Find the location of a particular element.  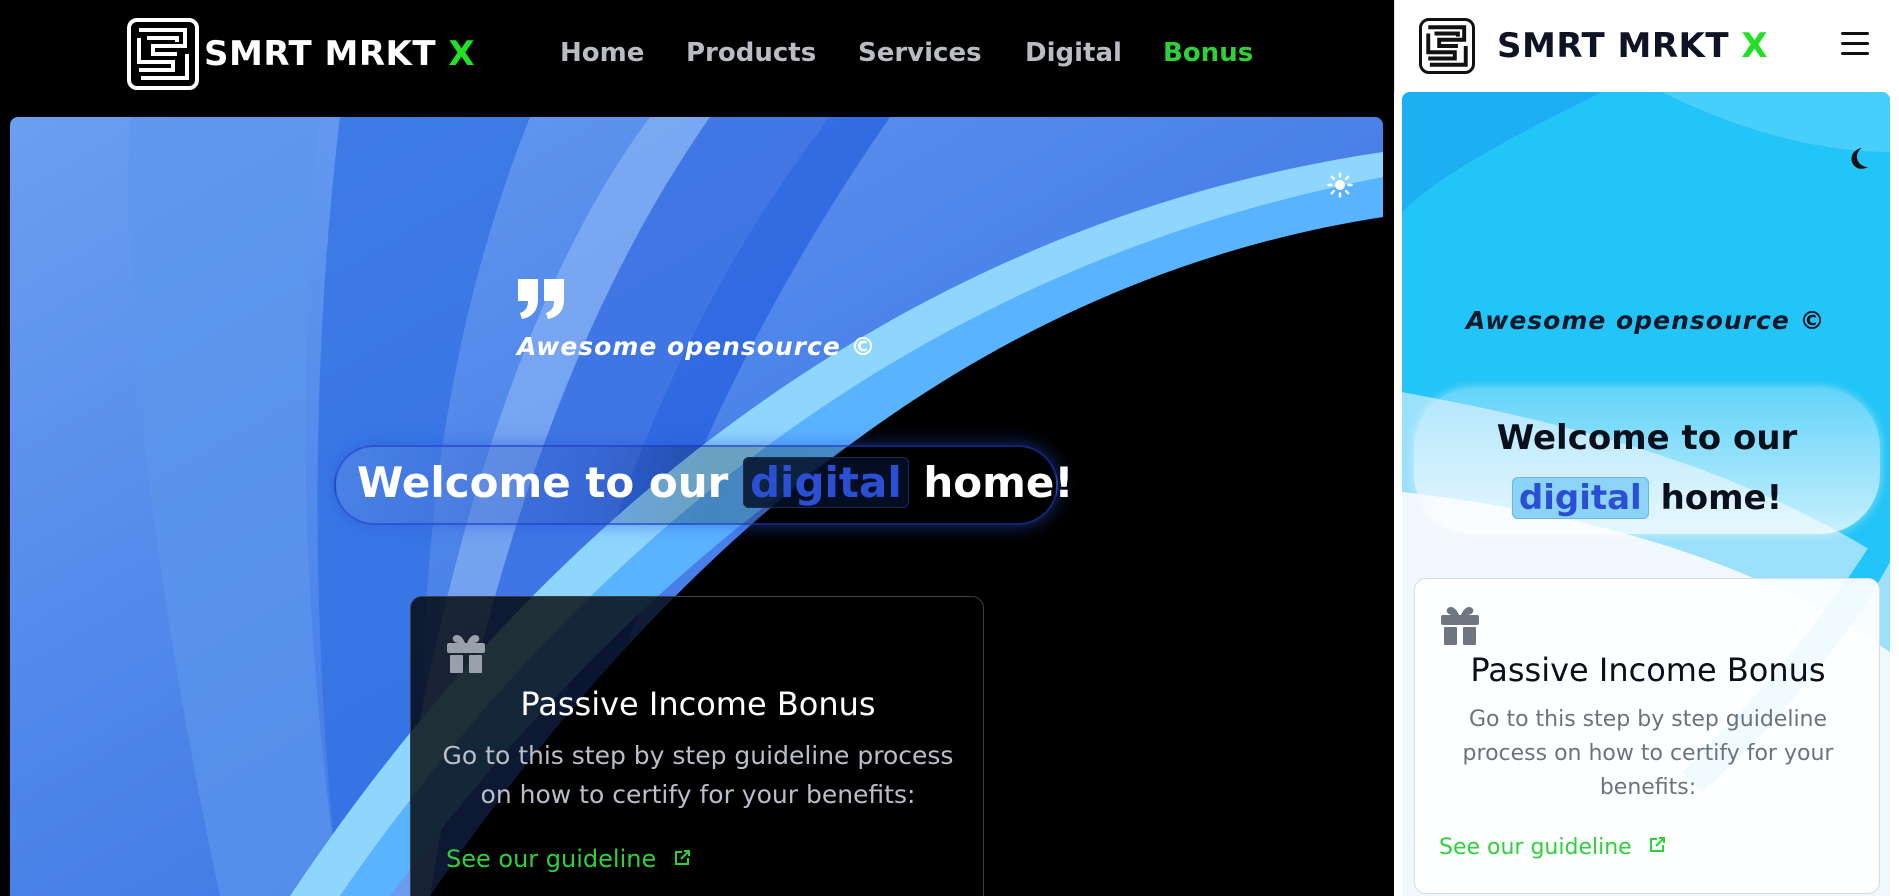

nav-digital: Digital is located at coordinates (1073, 53).